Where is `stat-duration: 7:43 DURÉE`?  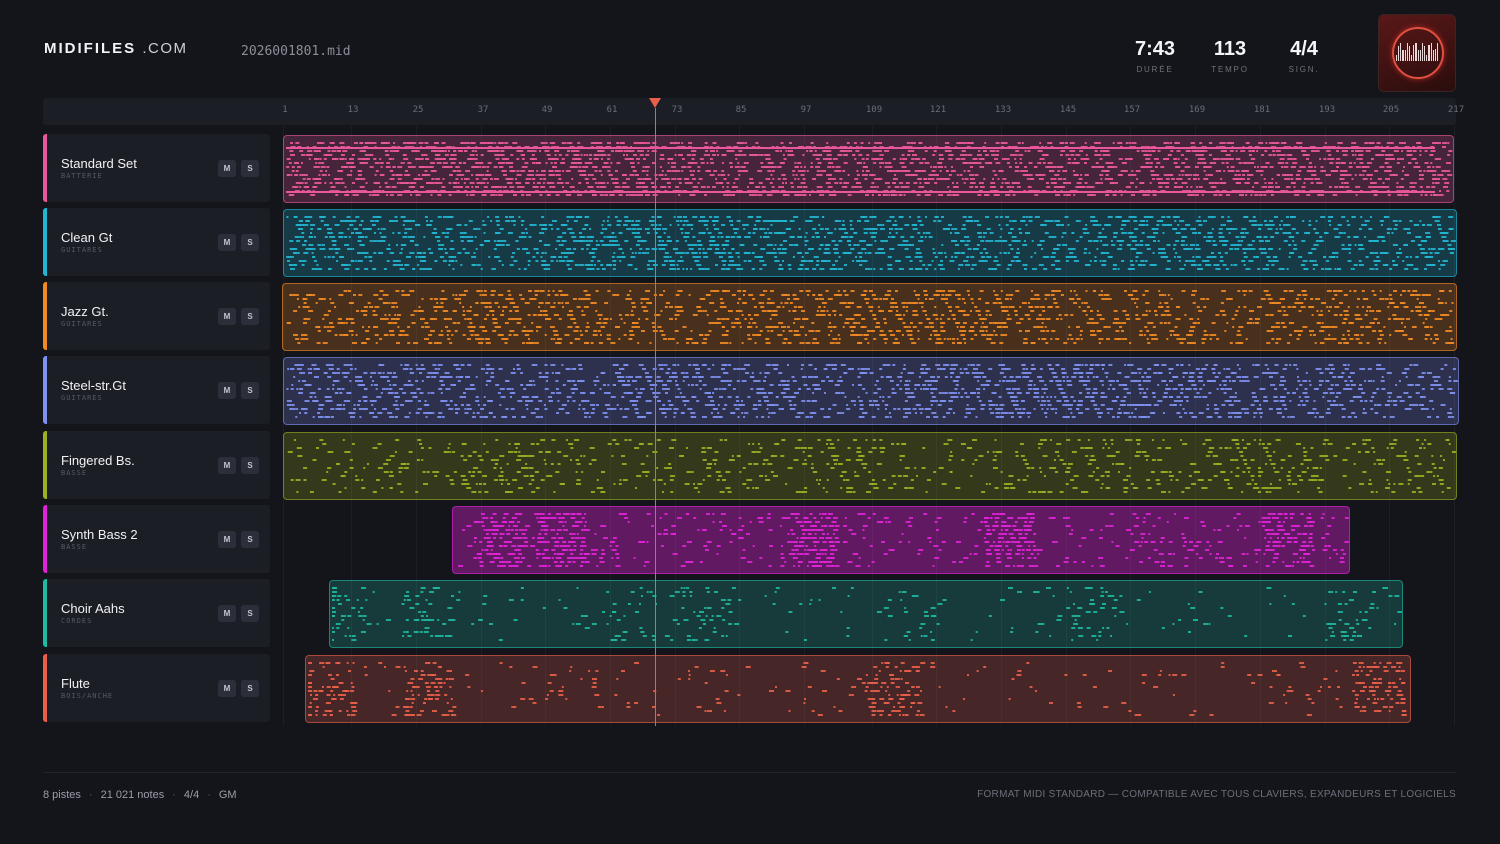
stat-duration: 7:43 DURÉE is located at coordinates (1155, 56).